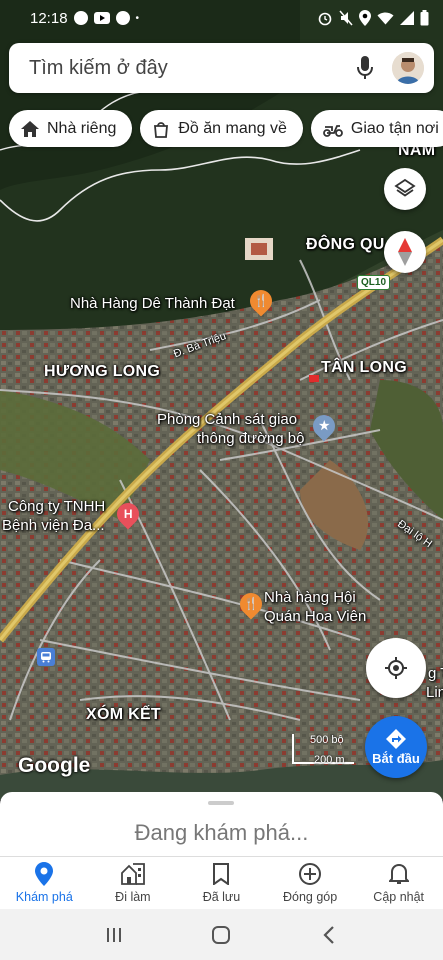  I want to click on takeout-bag-icon, so click(161, 129).